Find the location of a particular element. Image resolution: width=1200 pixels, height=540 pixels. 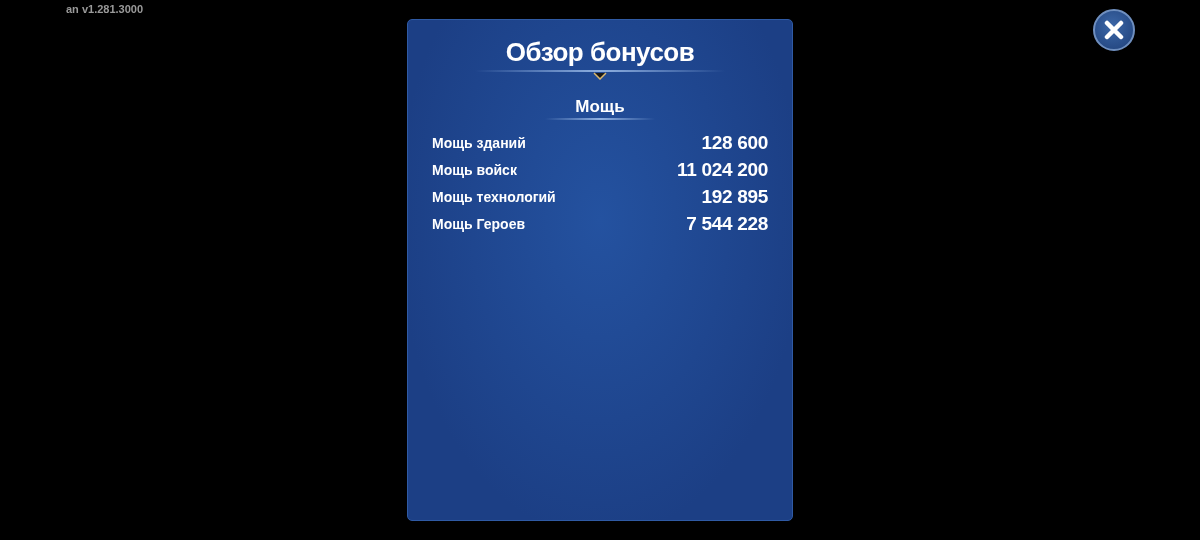

stat-label: Мощь технологий is located at coordinates (494, 197).